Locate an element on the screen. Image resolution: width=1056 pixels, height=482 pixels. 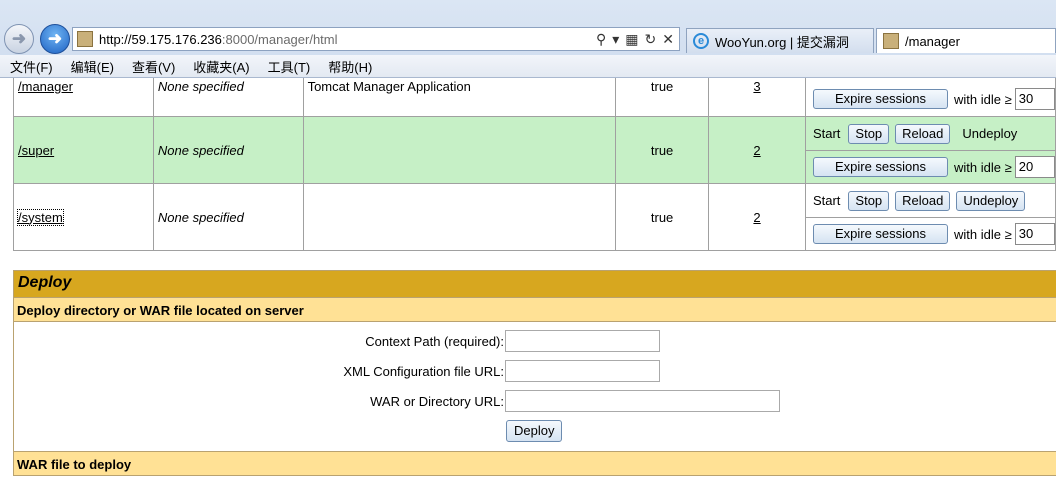
war-url-input is located at coordinates (642, 401).